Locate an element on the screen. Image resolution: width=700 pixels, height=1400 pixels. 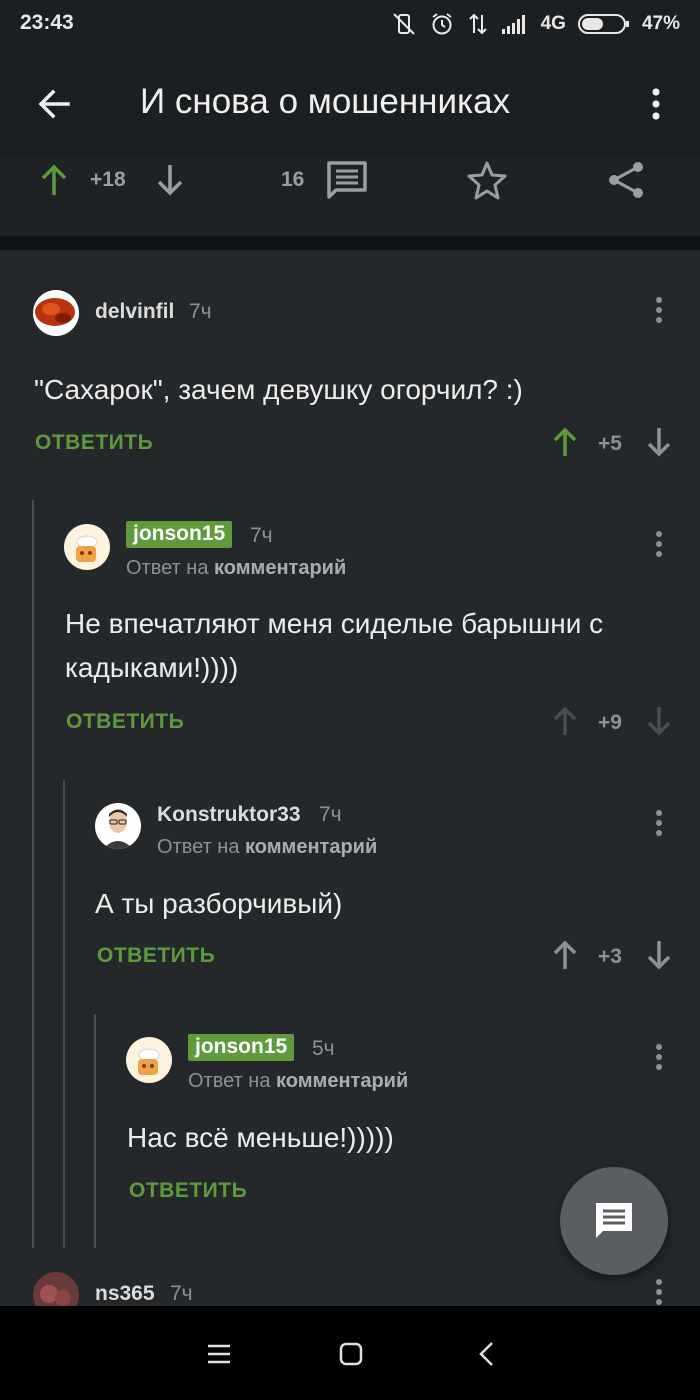
comment-rating: +3 is located at coordinates (610, 956).